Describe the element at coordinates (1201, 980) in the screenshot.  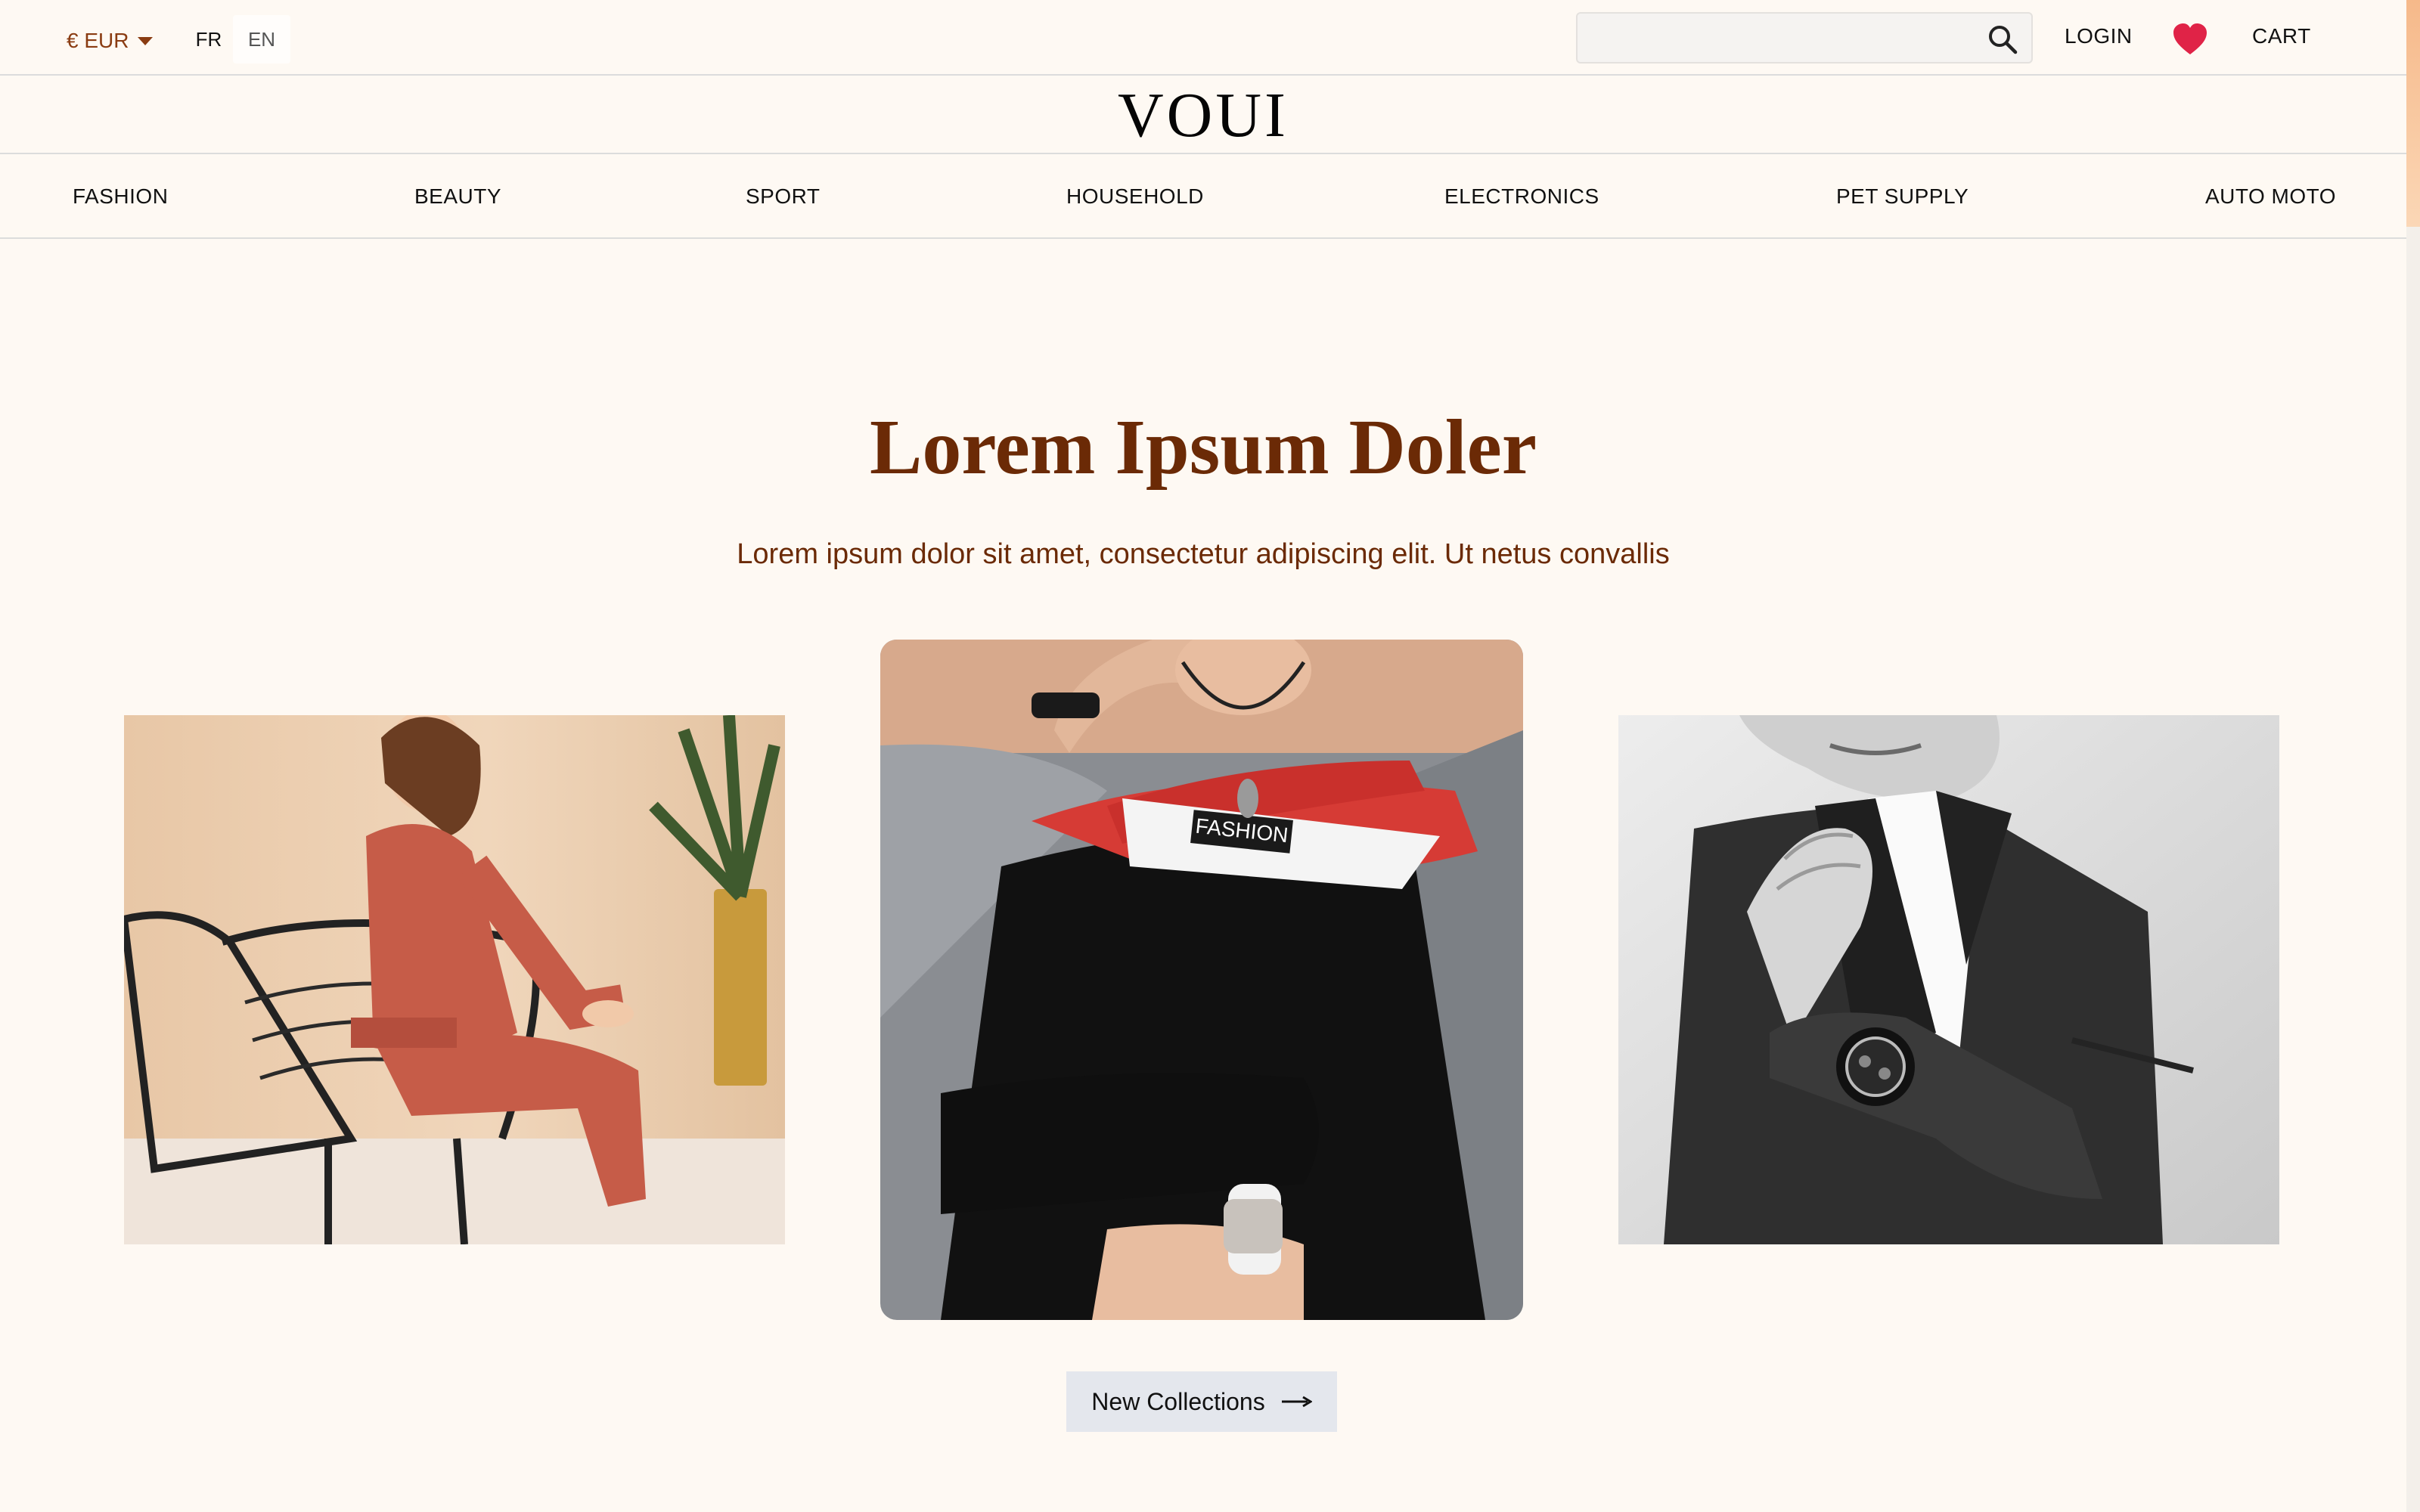
I see `photo-man-fashion-sweatshirt: FASHION` at that location.